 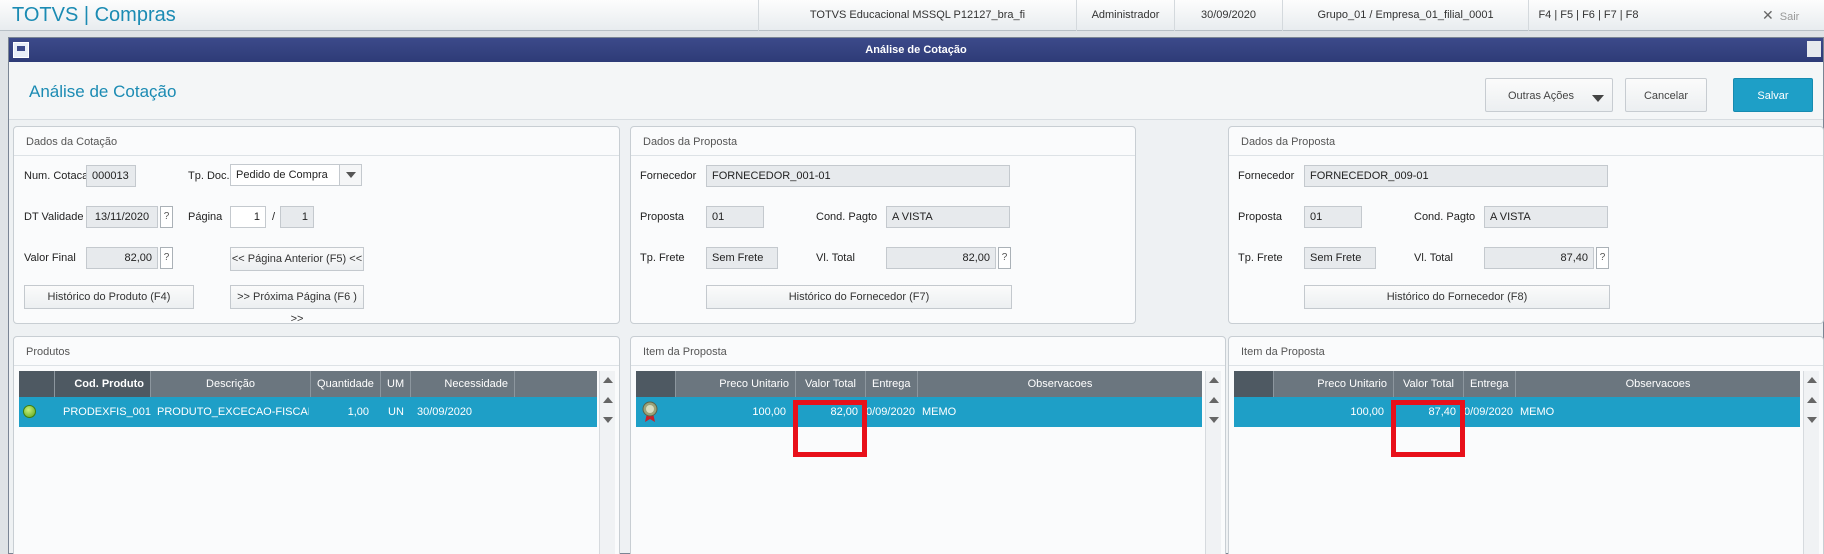 What do you see at coordinates (859, 297) in the screenshot?
I see `supplier-history-button: Histórico do Fornecedor (F7)` at bounding box center [859, 297].